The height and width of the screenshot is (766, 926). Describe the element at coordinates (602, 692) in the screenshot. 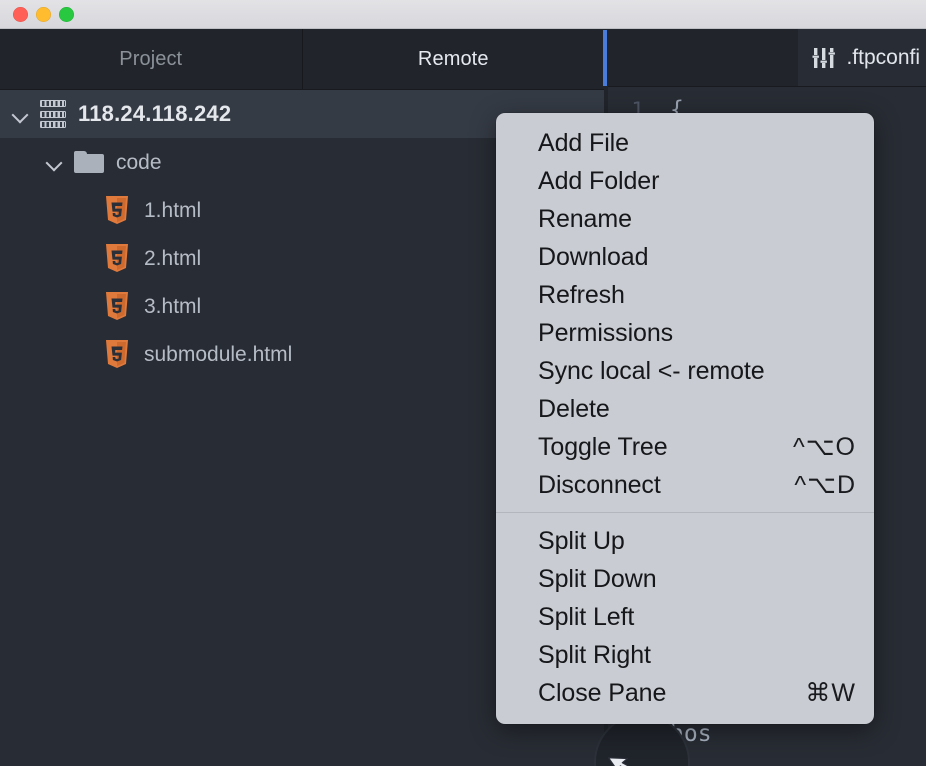

I see `menu-item-label: Close Pane` at that location.